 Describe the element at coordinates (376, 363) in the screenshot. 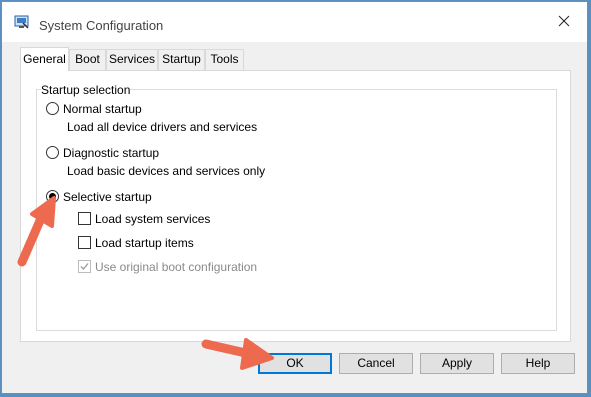

I see `cancel-button: Cancel` at that location.